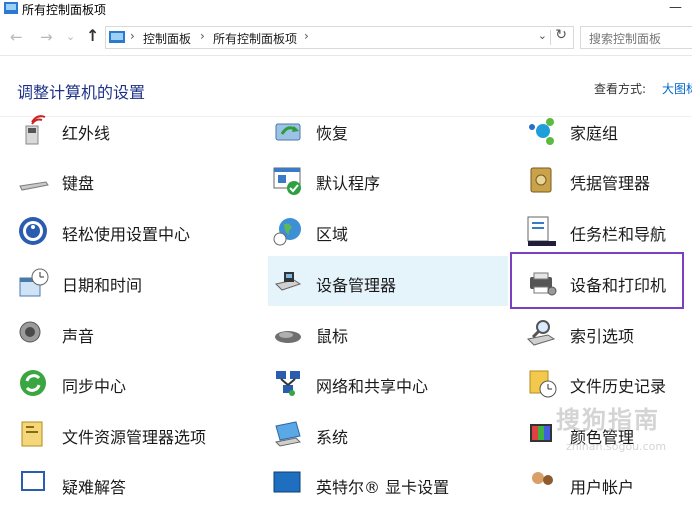 This screenshot has width=692, height=506. I want to click on sync-center-icon, so click(33, 383).